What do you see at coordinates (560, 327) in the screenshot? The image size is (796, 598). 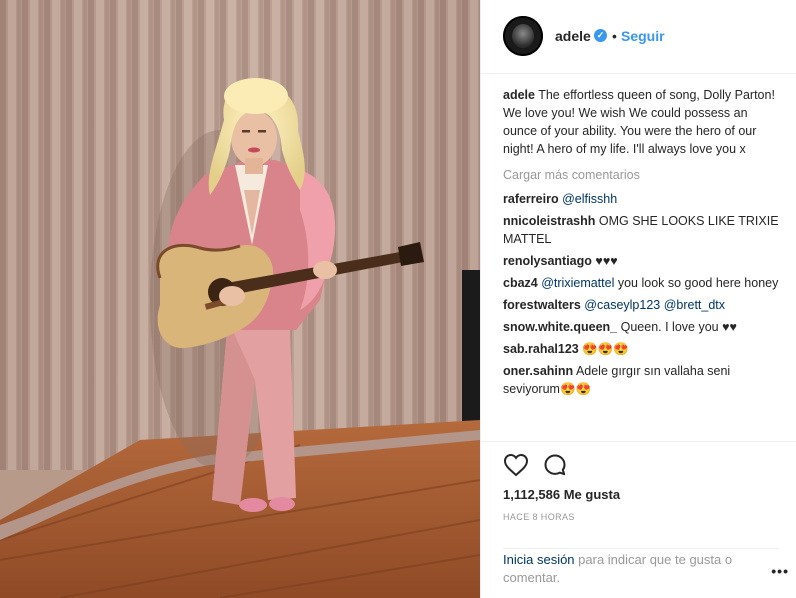 I see `comment-username: snow.white.queen_` at bounding box center [560, 327].